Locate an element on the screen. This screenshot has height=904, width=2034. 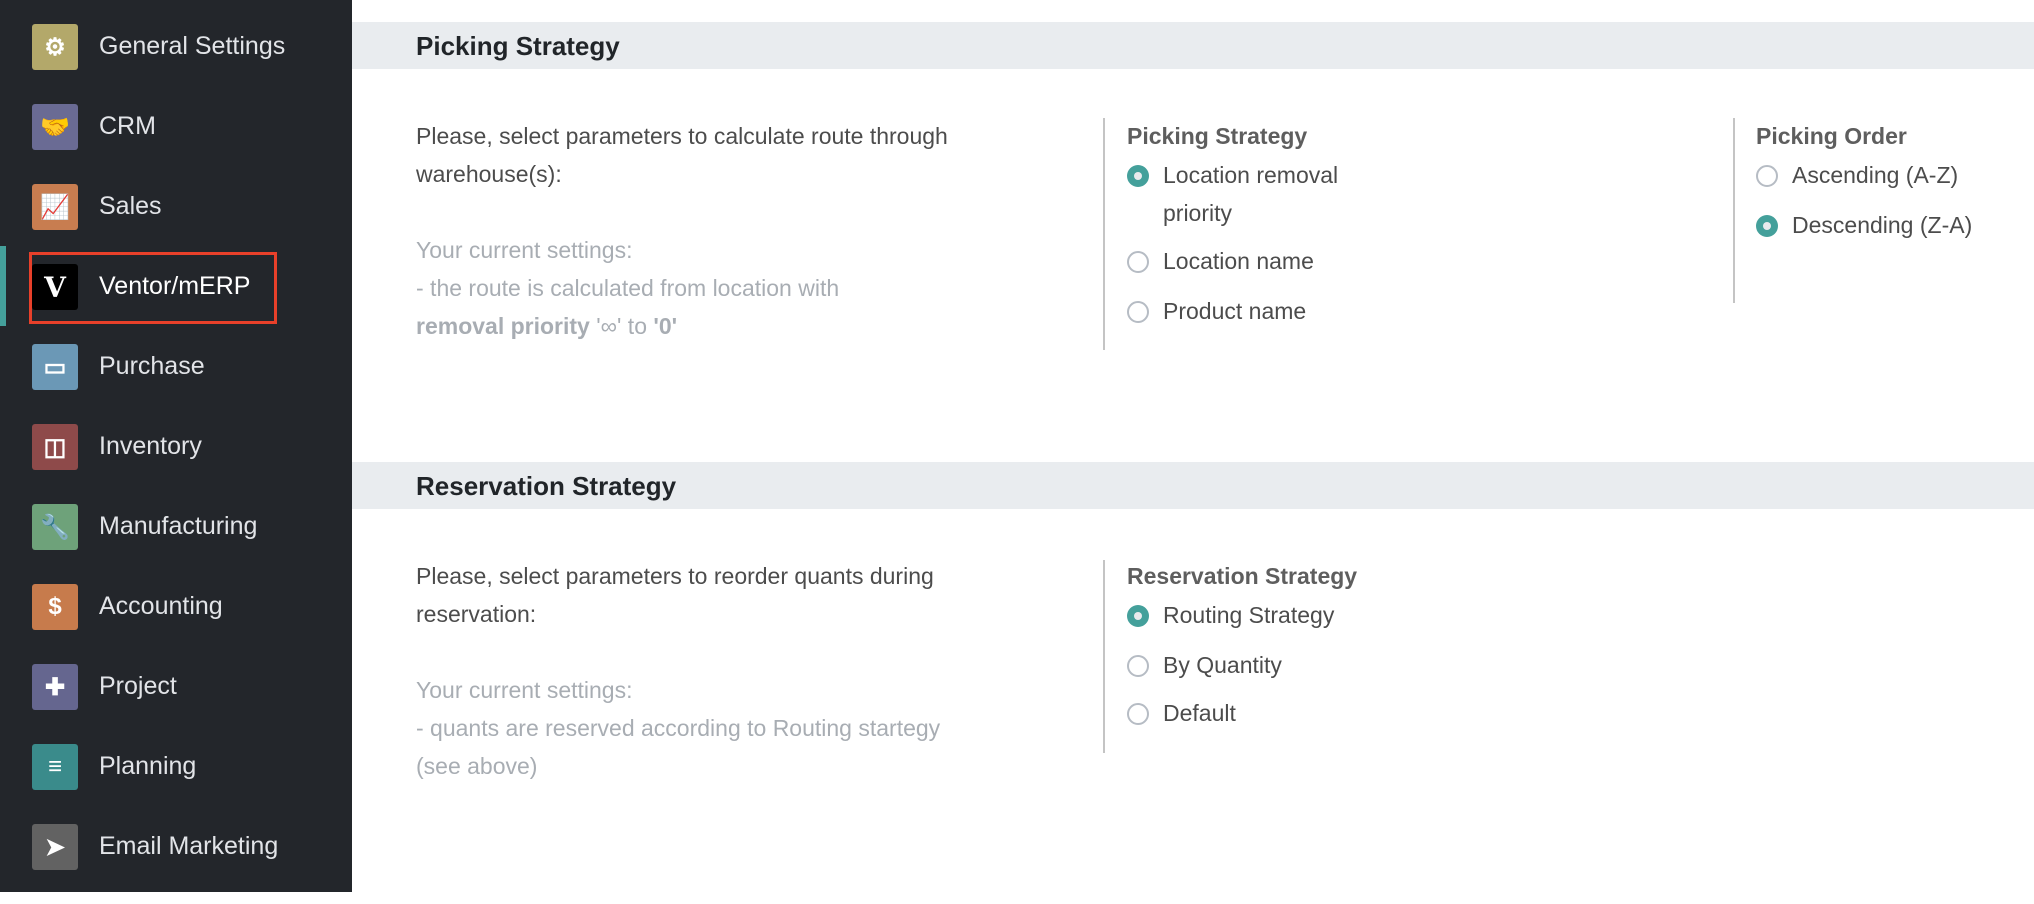
reservation-strategy-option: By Quantity is located at coordinates (1277, 665).